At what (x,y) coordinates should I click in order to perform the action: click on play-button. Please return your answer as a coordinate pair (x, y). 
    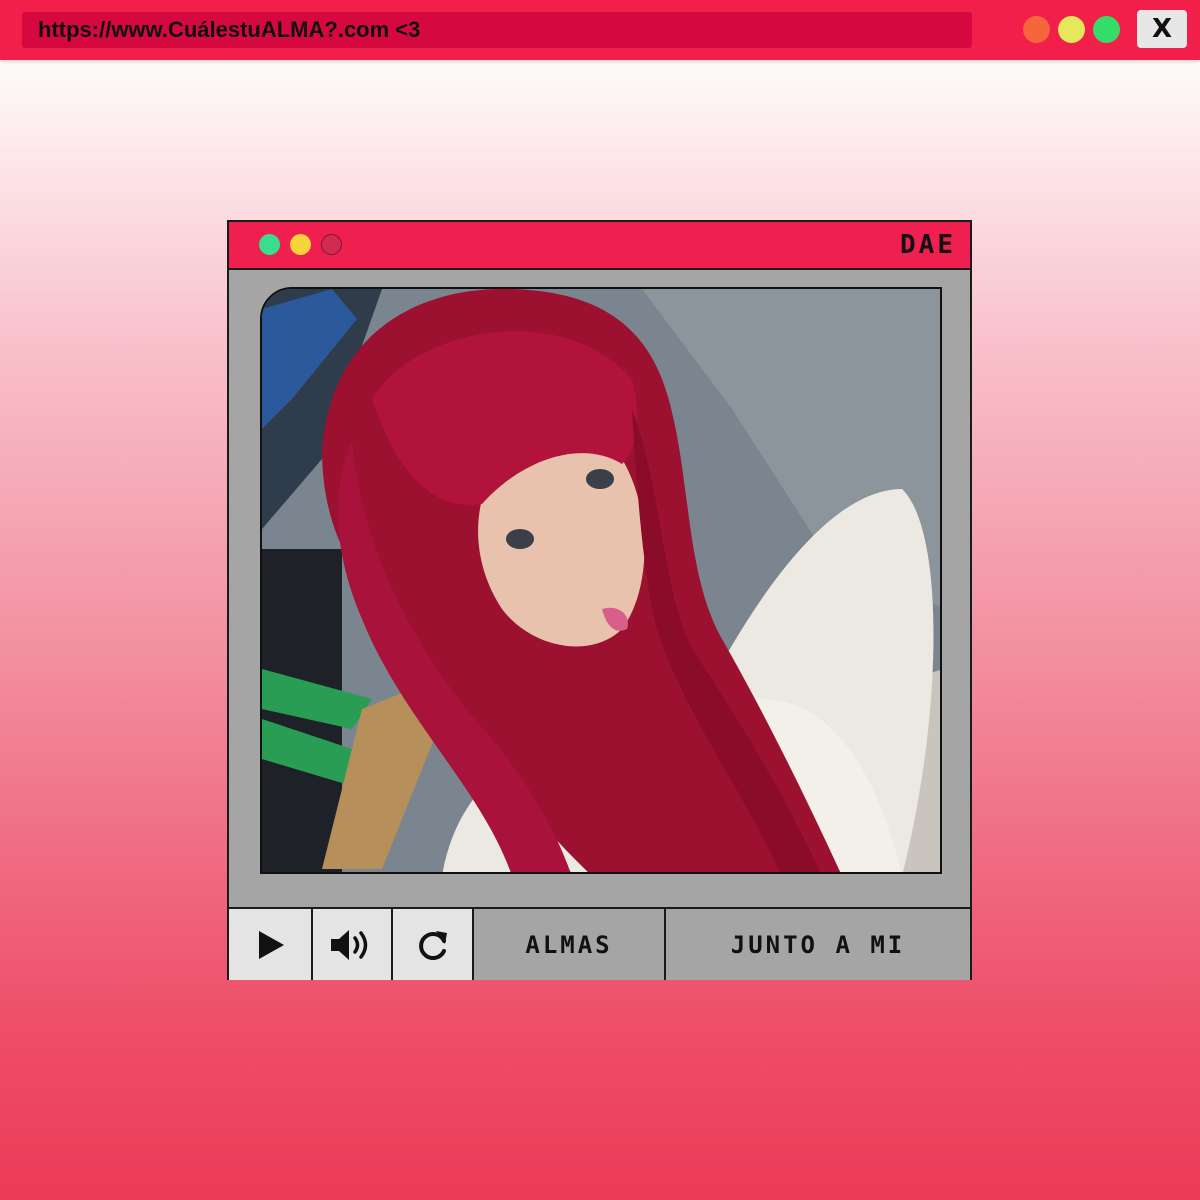
    Looking at the image, I should click on (271, 944).